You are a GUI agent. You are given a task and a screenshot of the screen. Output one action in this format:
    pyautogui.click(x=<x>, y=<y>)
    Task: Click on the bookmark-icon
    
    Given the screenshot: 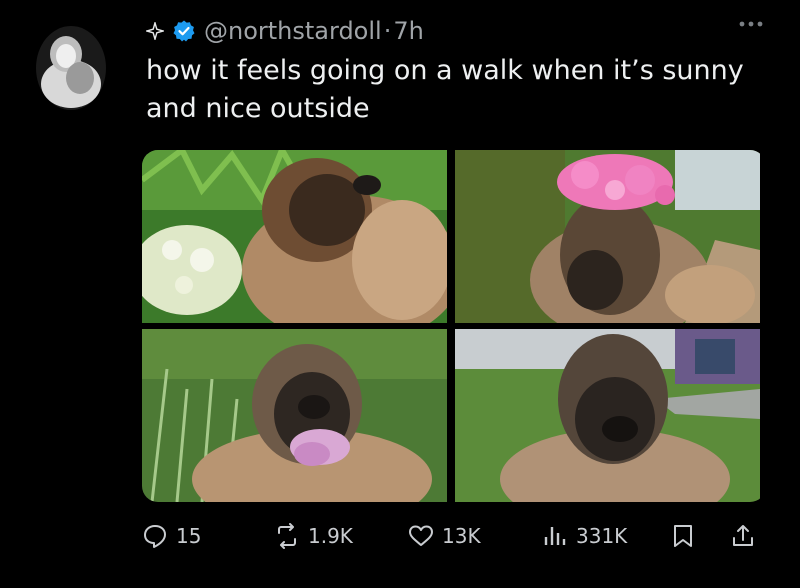 What is the action you would take?
    pyautogui.click(x=683, y=536)
    